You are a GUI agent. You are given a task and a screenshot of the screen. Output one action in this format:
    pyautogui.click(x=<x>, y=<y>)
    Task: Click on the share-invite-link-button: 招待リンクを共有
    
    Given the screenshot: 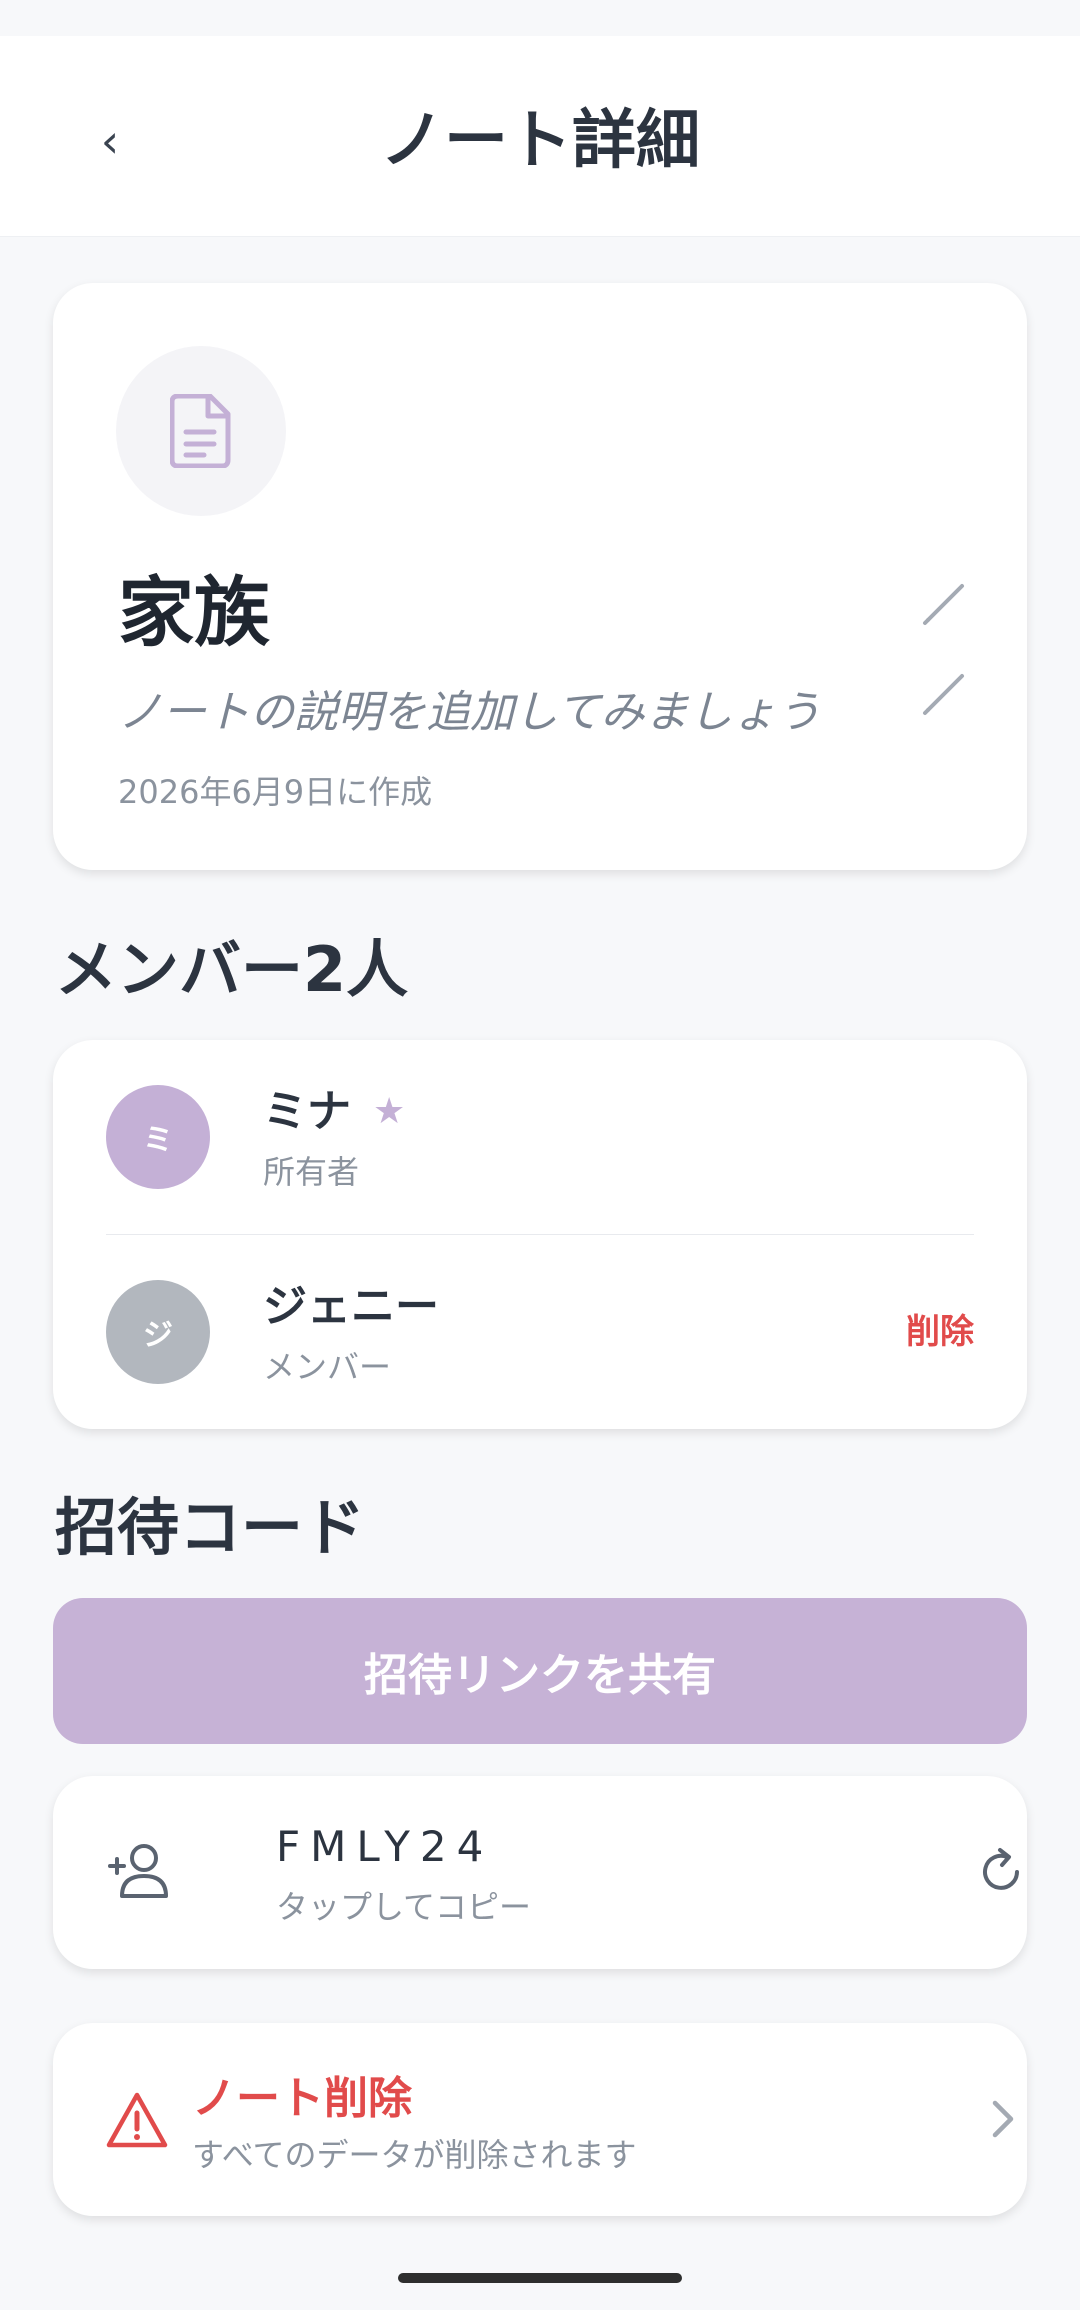 What is the action you would take?
    pyautogui.click(x=540, y=1671)
    